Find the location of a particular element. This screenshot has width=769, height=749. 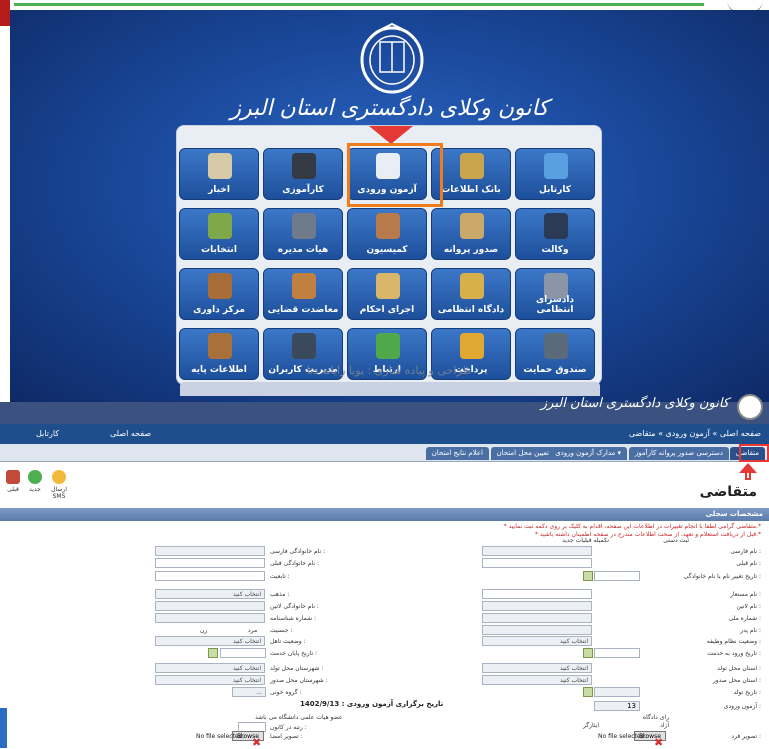

birth-city-label: شهرستان محل تولد : is located at coordinates (297, 668).